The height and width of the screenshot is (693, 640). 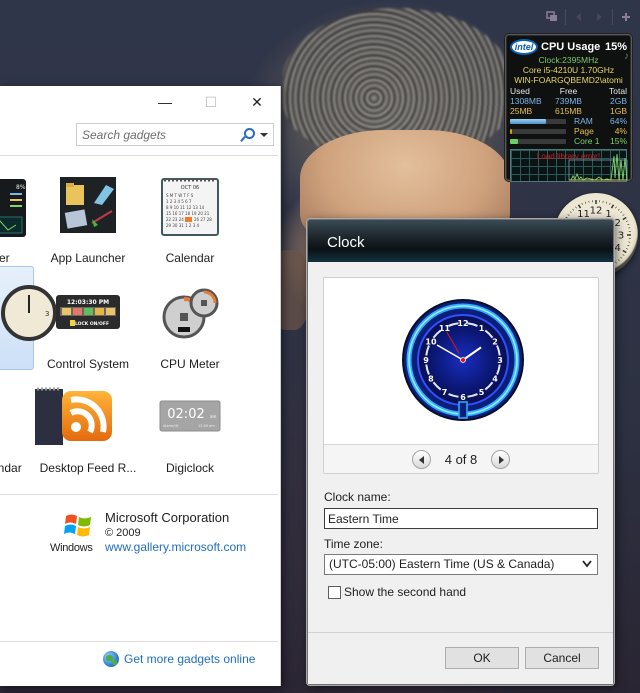 I want to click on clock-name-label: Clock name:, so click(x=357, y=497).